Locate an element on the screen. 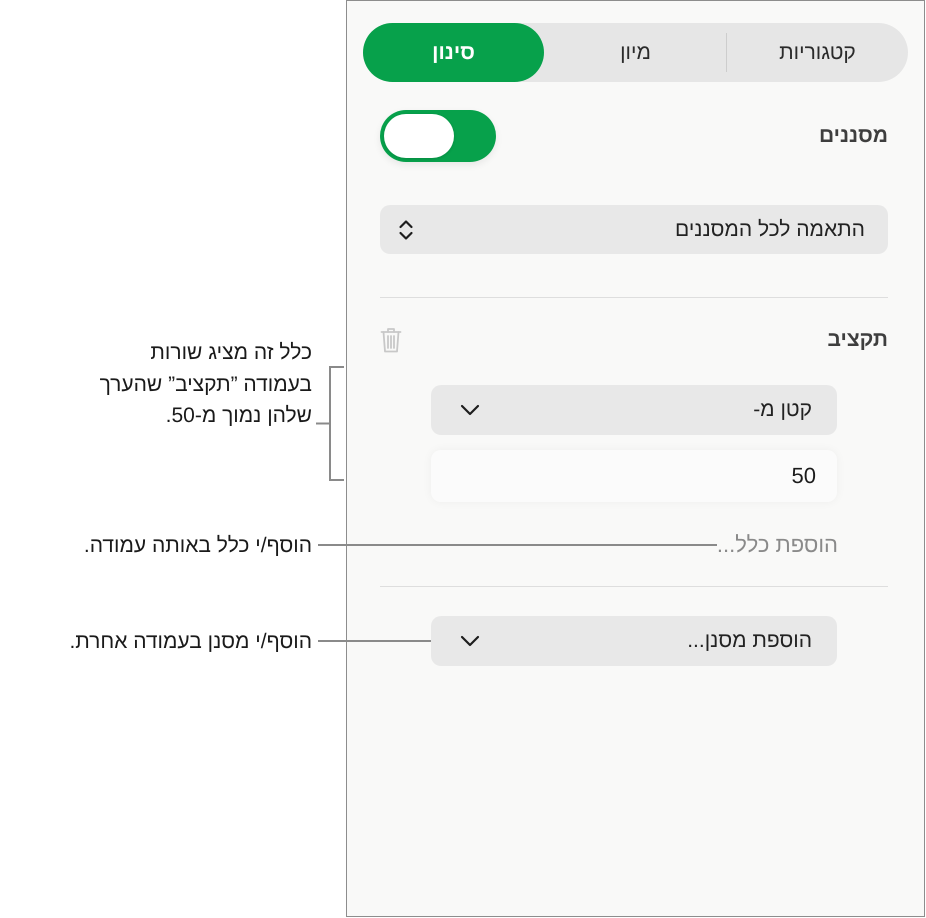 The height and width of the screenshot is (918, 926). column-label: תקציב is located at coordinates (857, 340).